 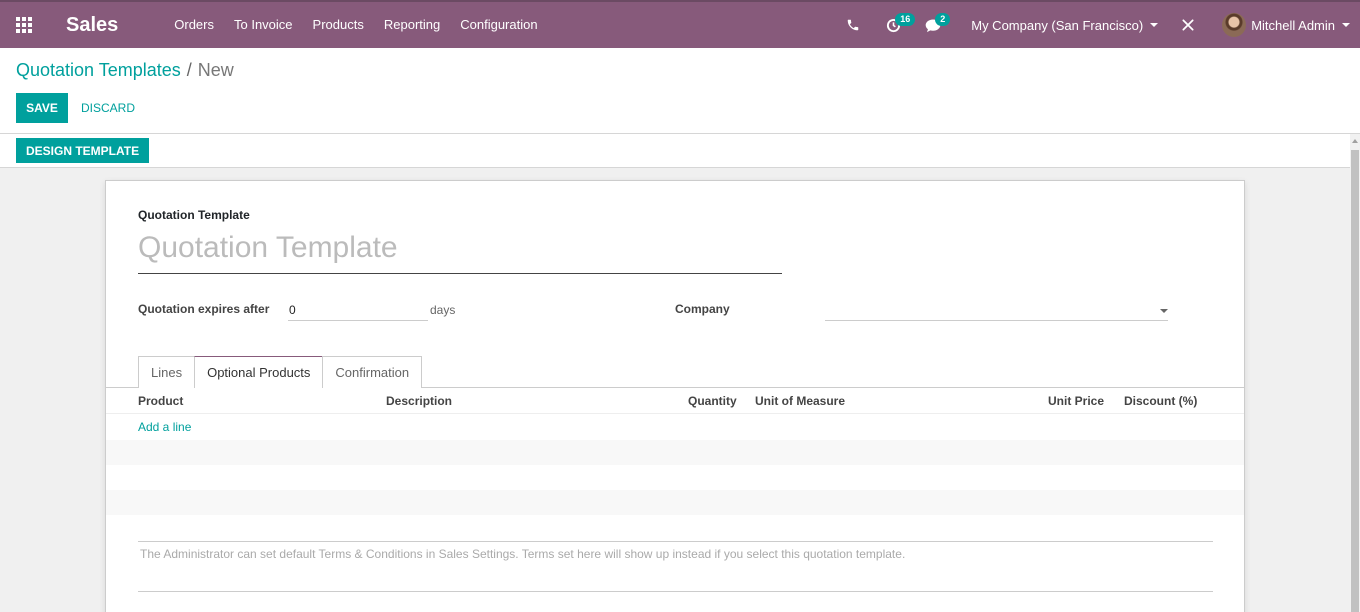 I want to click on form-statusbar: DESIGN TEMPLATE, so click(x=675, y=151).